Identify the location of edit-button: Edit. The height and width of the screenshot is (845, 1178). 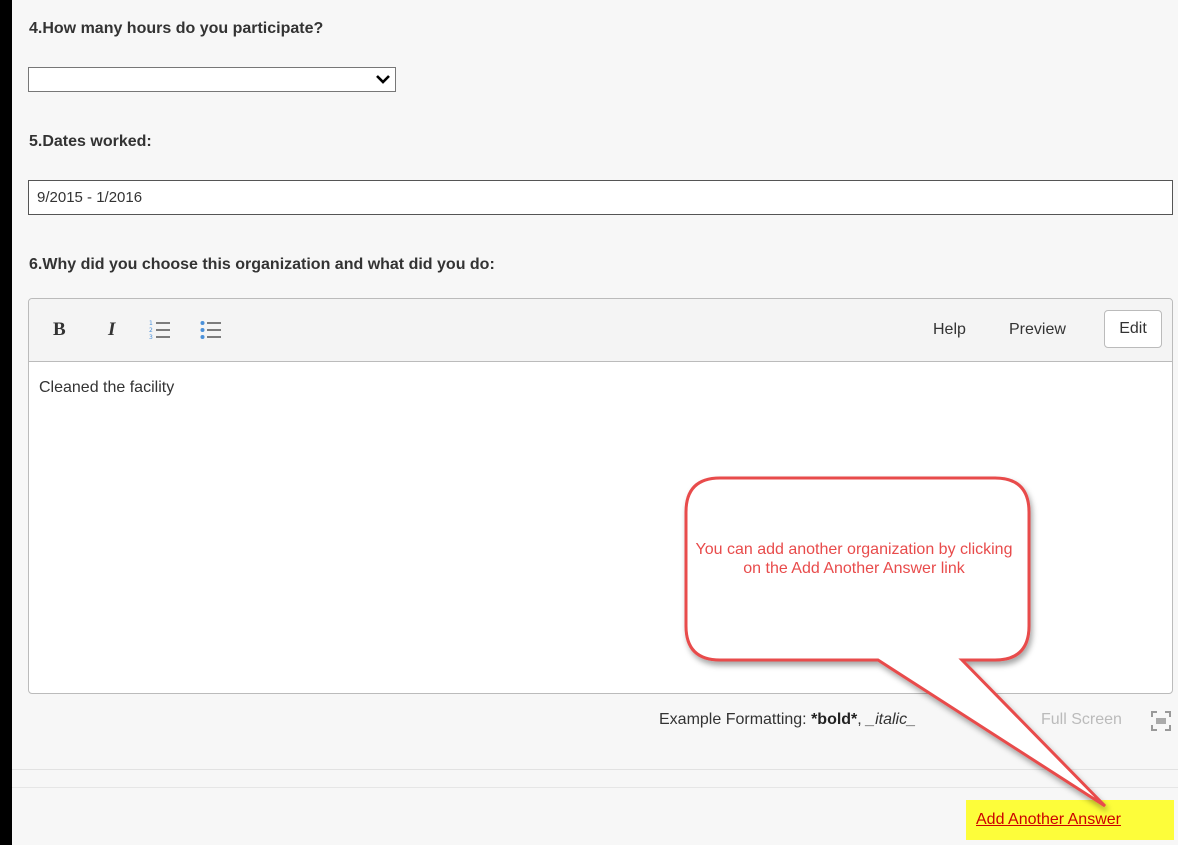
(1133, 329).